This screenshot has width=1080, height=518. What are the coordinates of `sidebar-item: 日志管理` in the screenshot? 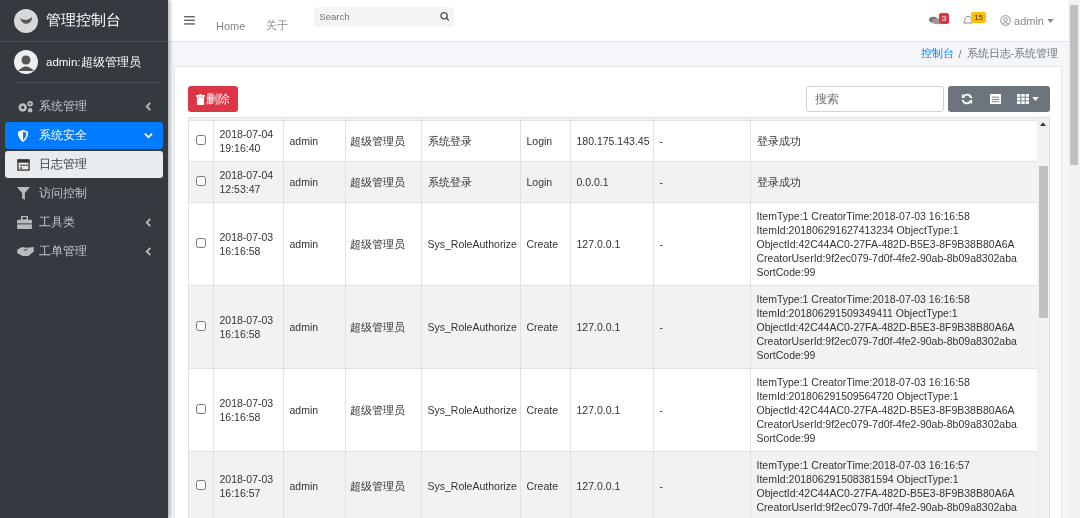 It's located at (84, 164).